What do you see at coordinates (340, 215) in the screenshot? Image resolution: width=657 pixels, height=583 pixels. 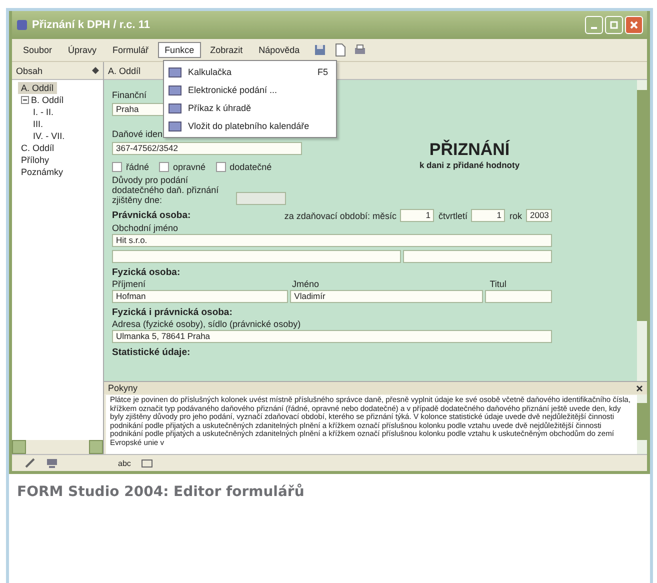 I see `field-label: za zdaňovací období: měsíc` at bounding box center [340, 215].